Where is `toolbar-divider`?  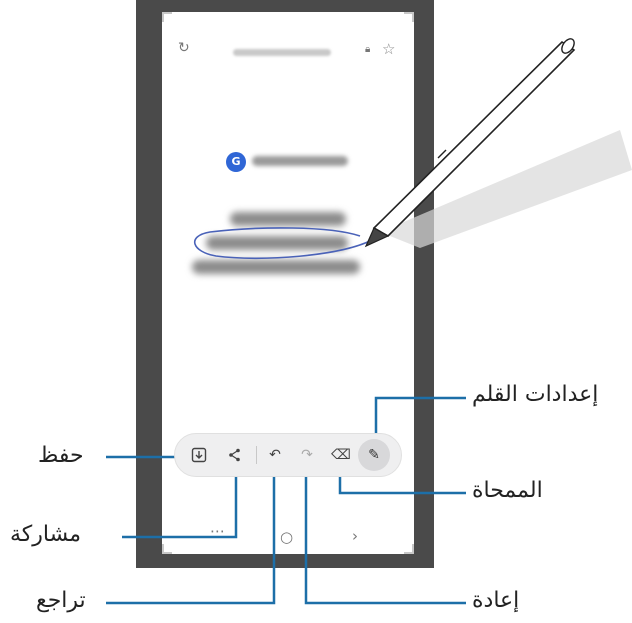 toolbar-divider is located at coordinates (256, 455).